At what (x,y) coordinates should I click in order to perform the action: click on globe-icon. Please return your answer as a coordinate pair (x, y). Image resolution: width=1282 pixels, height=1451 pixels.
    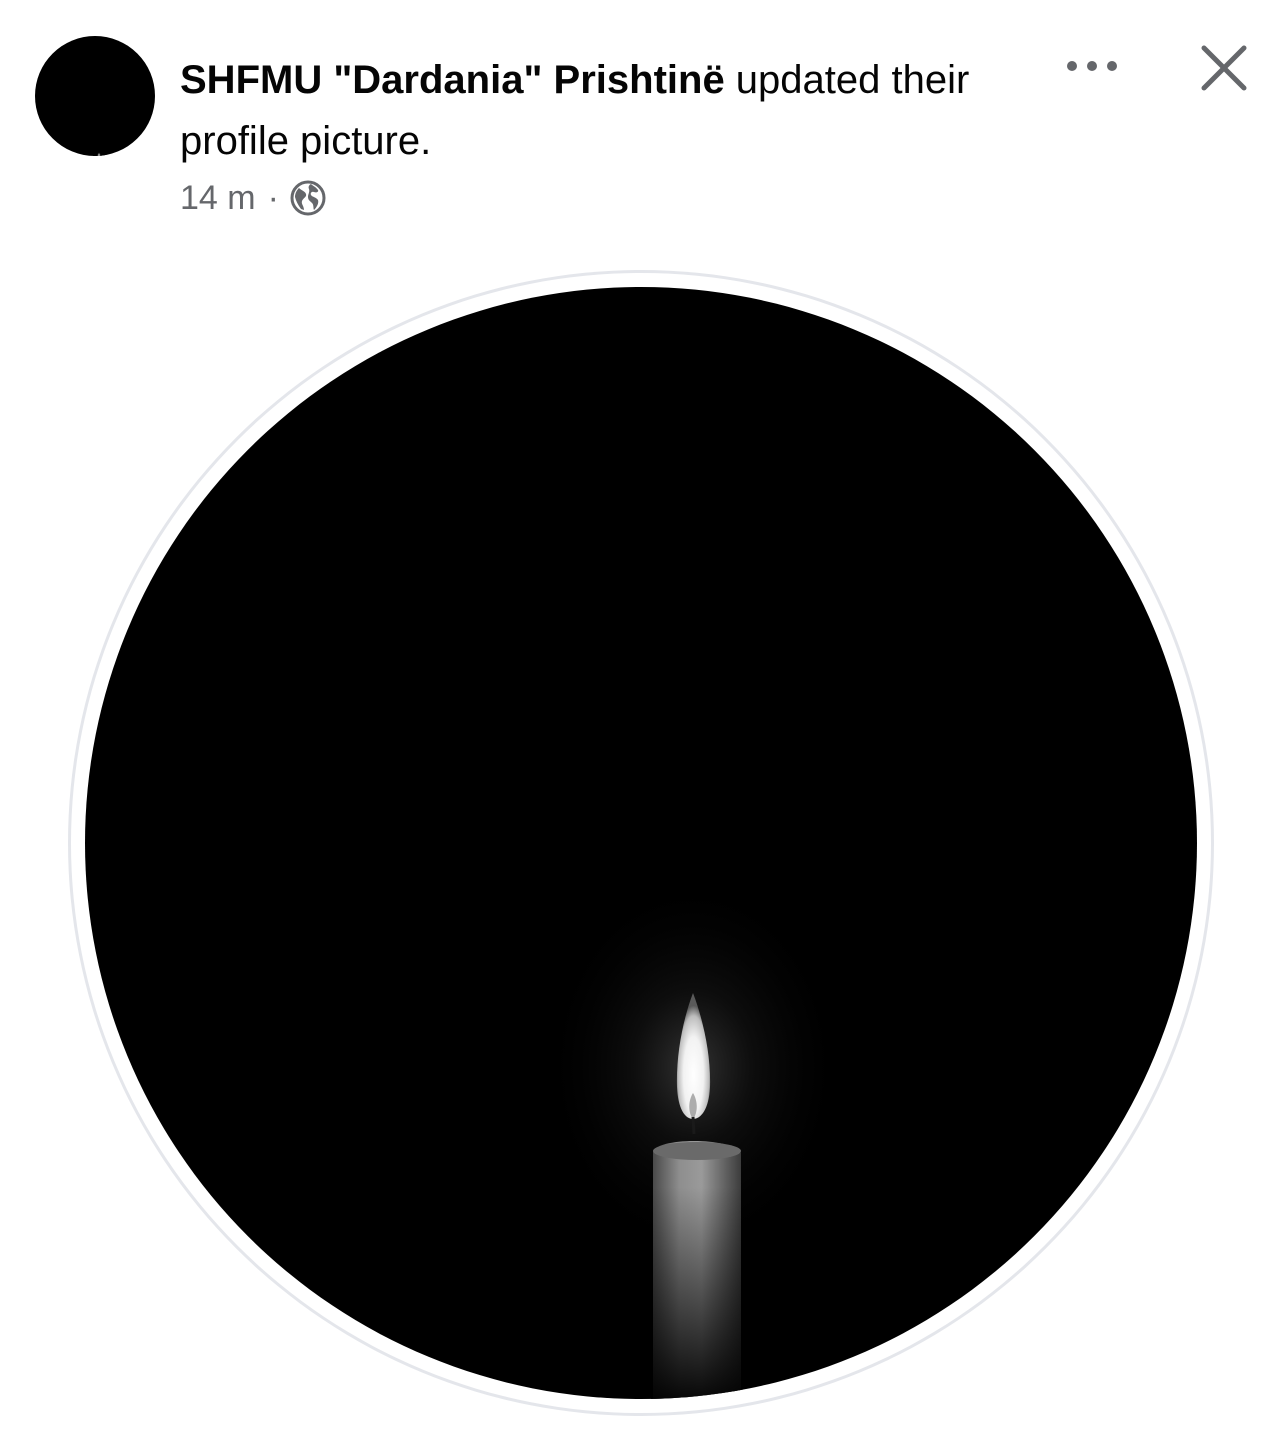
    Looking at the image, I should click on (308, 198).